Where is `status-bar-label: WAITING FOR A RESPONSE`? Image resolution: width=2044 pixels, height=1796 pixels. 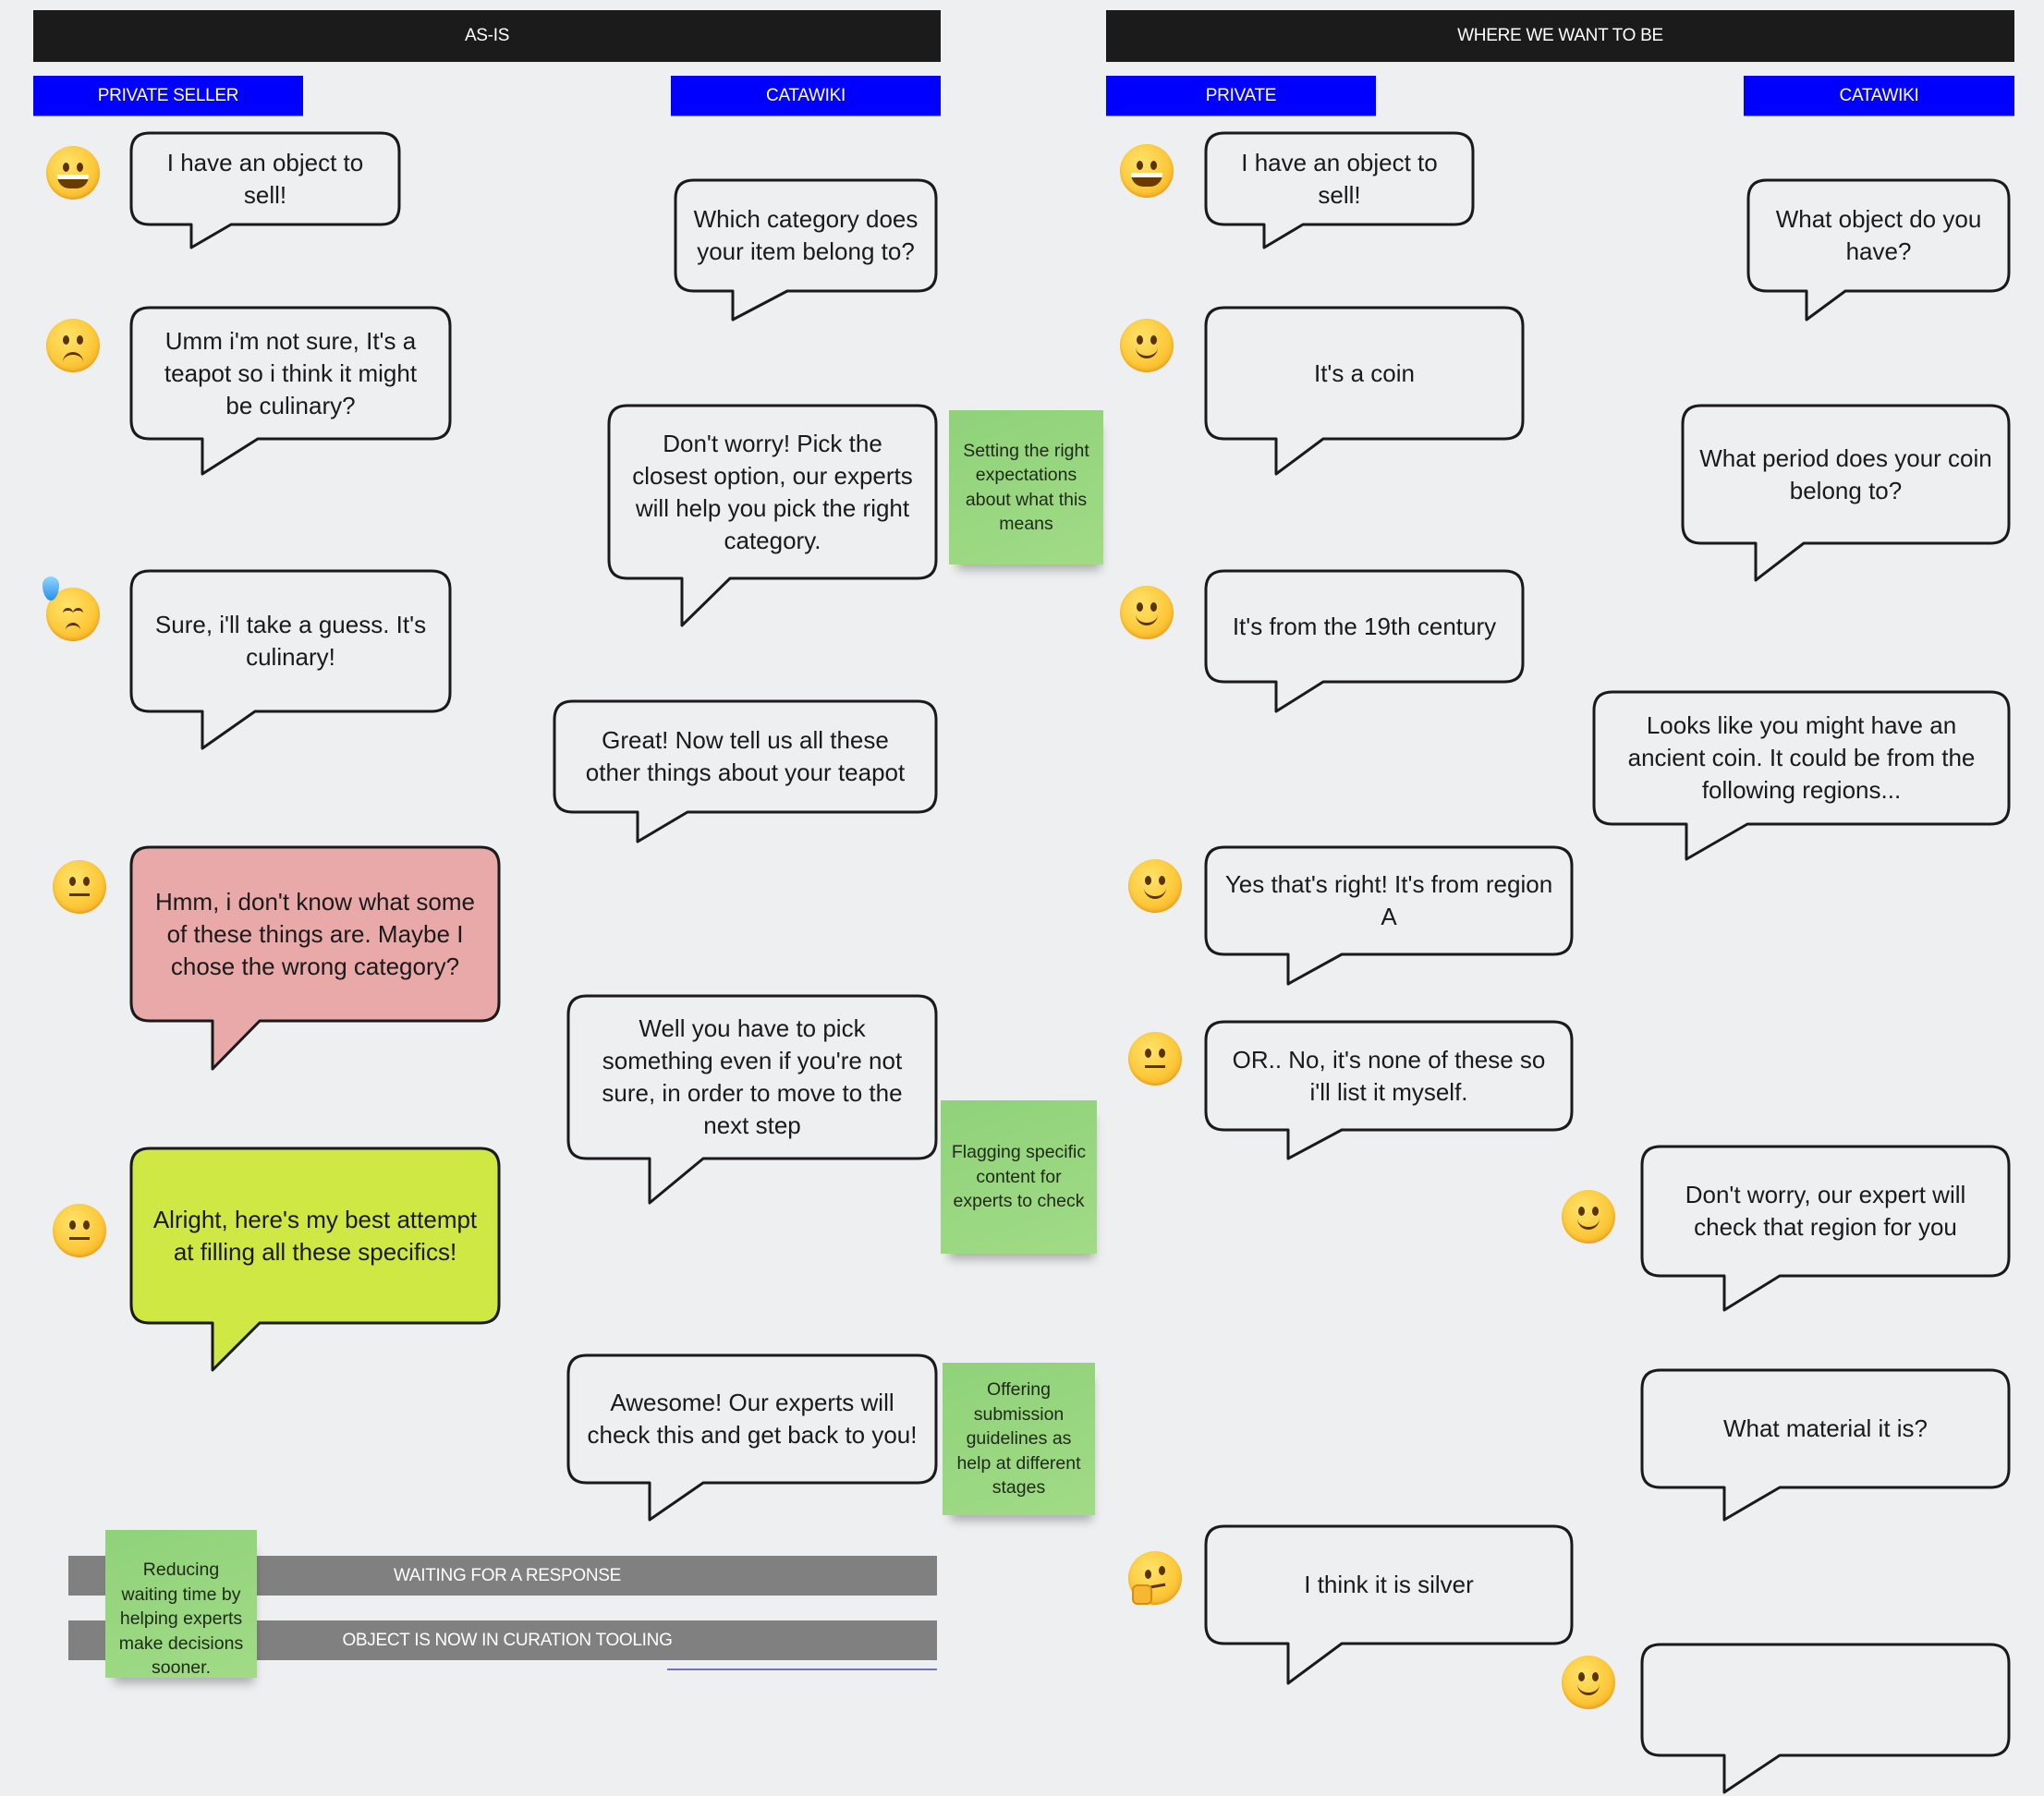
status-bar-label: WAITING FOR A RESPONSE is located at coordinates (508, 1575).